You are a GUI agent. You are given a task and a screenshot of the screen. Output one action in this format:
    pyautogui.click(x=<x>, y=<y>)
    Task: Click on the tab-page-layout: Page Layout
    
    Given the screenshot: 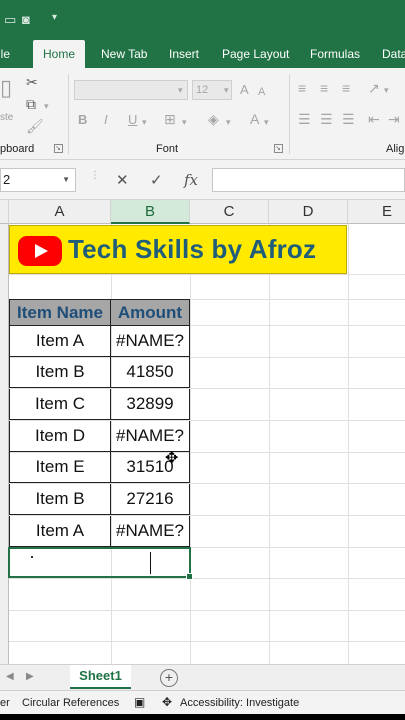 What is the action you would take?
    pyautogui.click(x=255, y=54)
    